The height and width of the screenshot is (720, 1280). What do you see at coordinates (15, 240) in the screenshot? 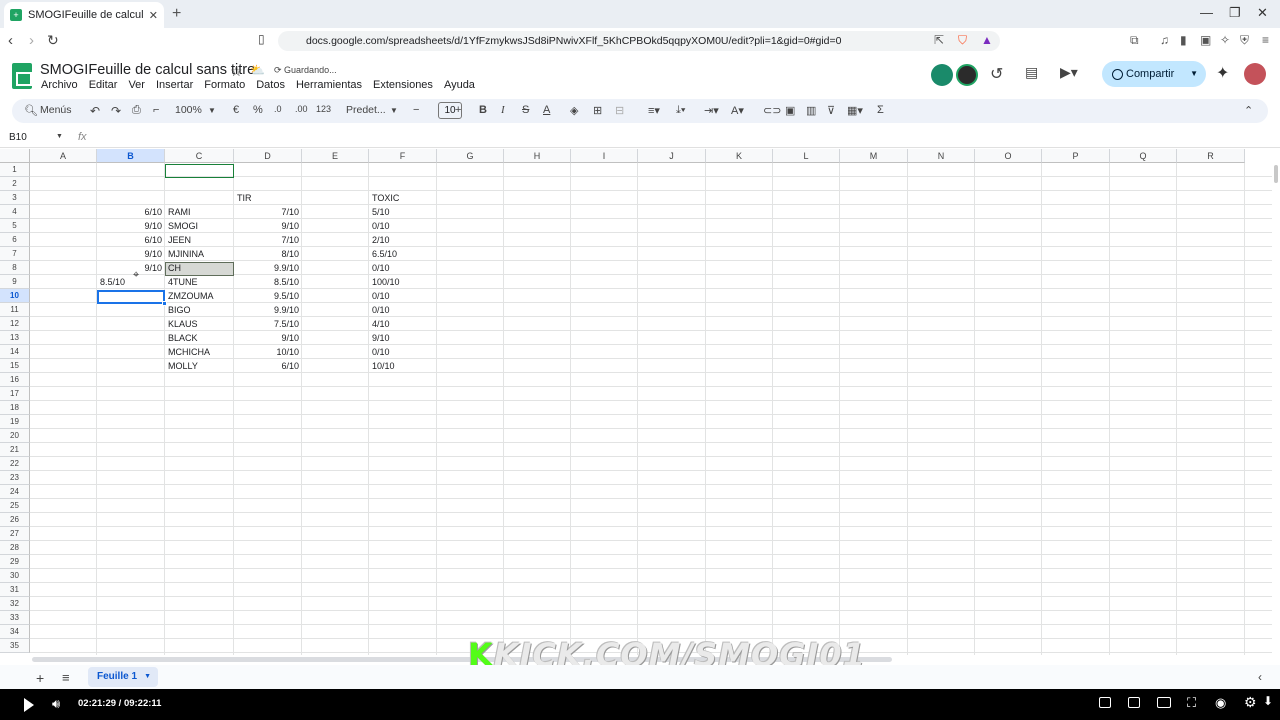
I see `row-header-6: 6` at bounding box center [15, 240].